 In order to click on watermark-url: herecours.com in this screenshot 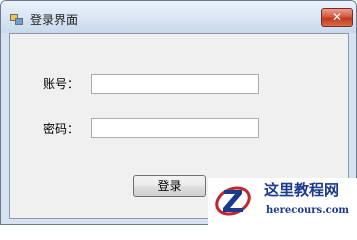, I will do `click(308, 210)`.